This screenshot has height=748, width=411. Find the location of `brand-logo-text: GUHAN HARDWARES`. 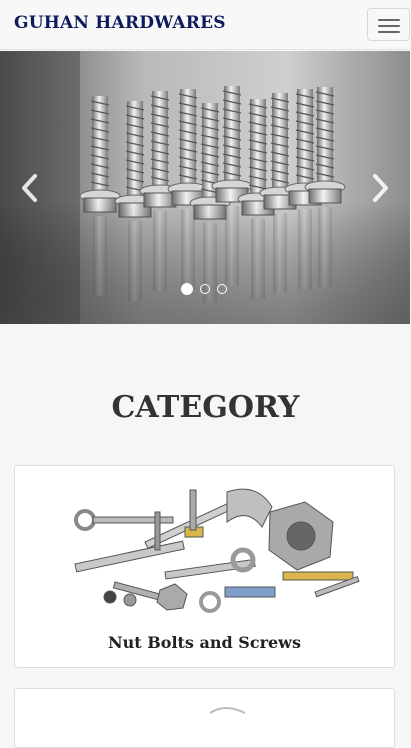

brand-logo-text: GUHAN HARDWARES is located at coordinates (120, 23).